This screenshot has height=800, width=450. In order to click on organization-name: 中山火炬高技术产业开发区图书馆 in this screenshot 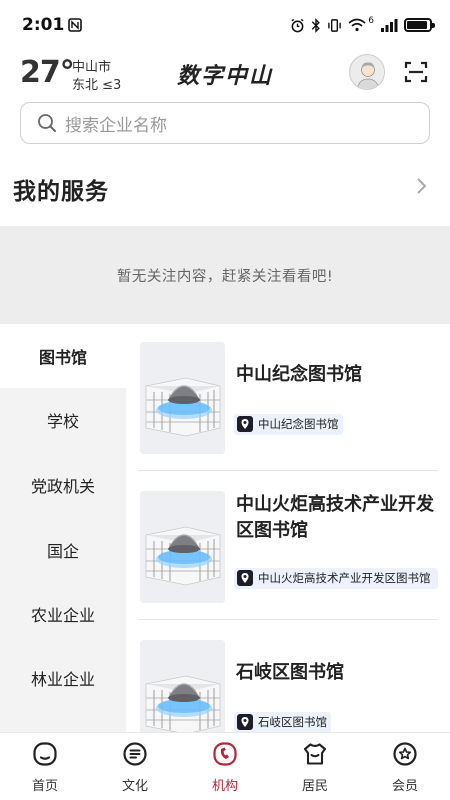, I will do `click(335, 517)`.